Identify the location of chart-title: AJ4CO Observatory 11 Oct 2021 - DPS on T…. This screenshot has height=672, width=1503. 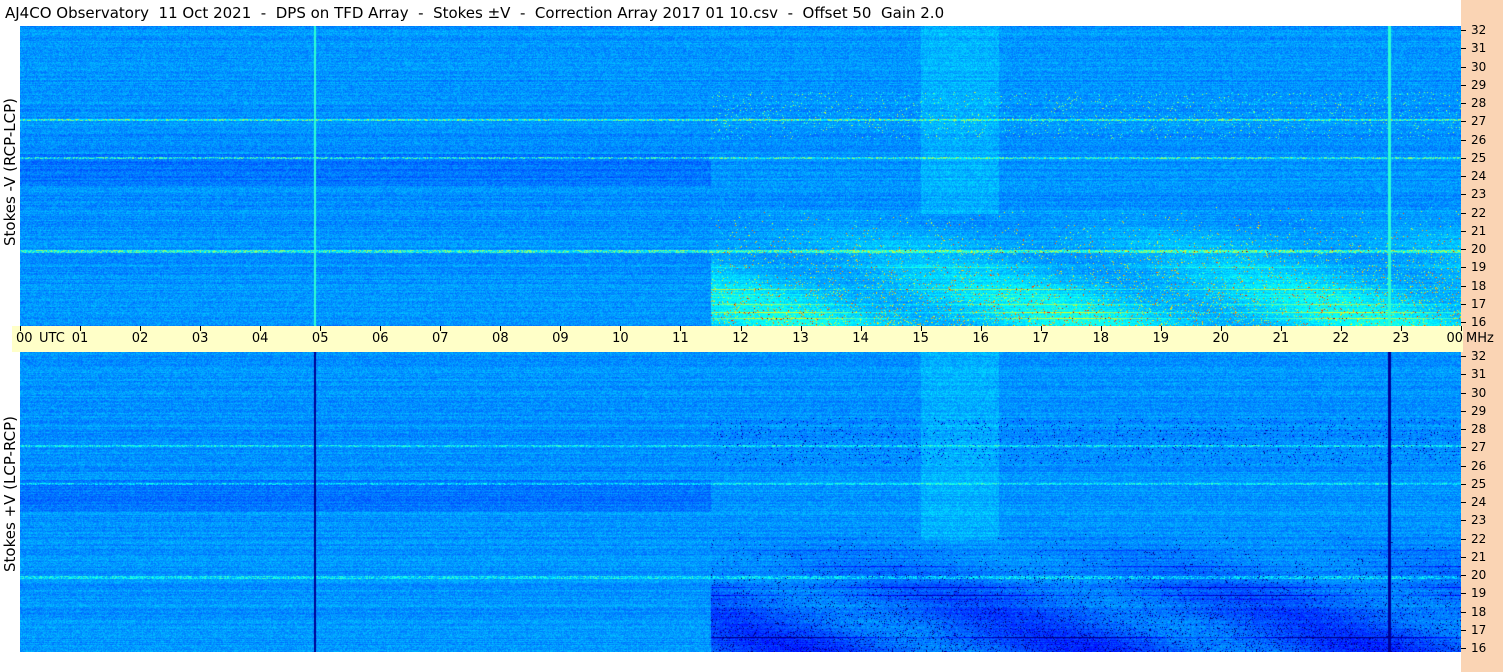
(475, 13).